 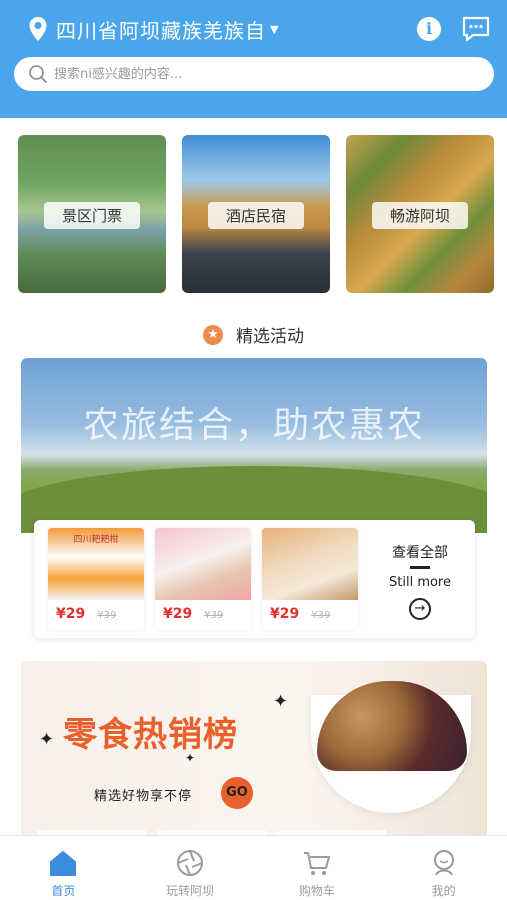 What do you see at coordinates (443, 863) in the screenshot?
I see `profile-icon` at bounding box center [443, 863].